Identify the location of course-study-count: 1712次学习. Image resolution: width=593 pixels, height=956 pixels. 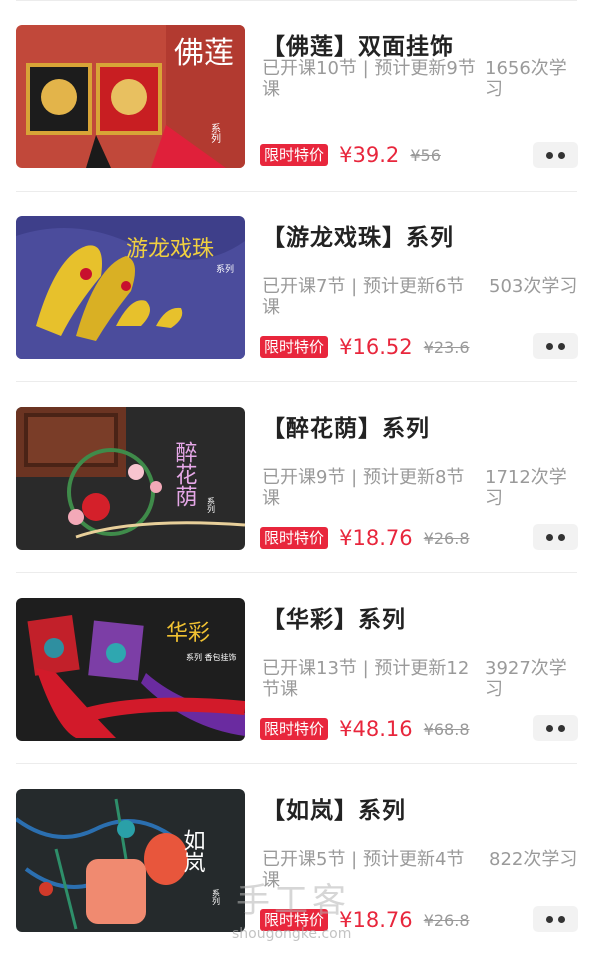
(526, 488).